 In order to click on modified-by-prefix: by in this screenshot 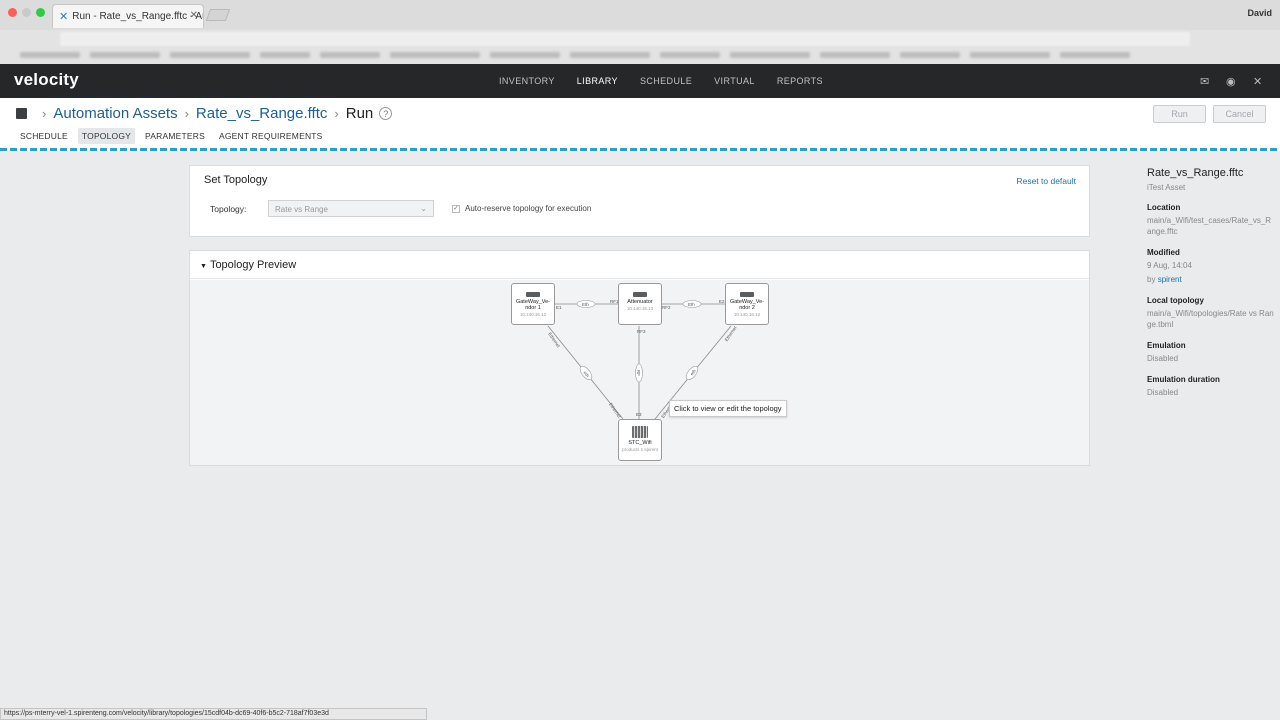, I will do `click(1151, 279)`.